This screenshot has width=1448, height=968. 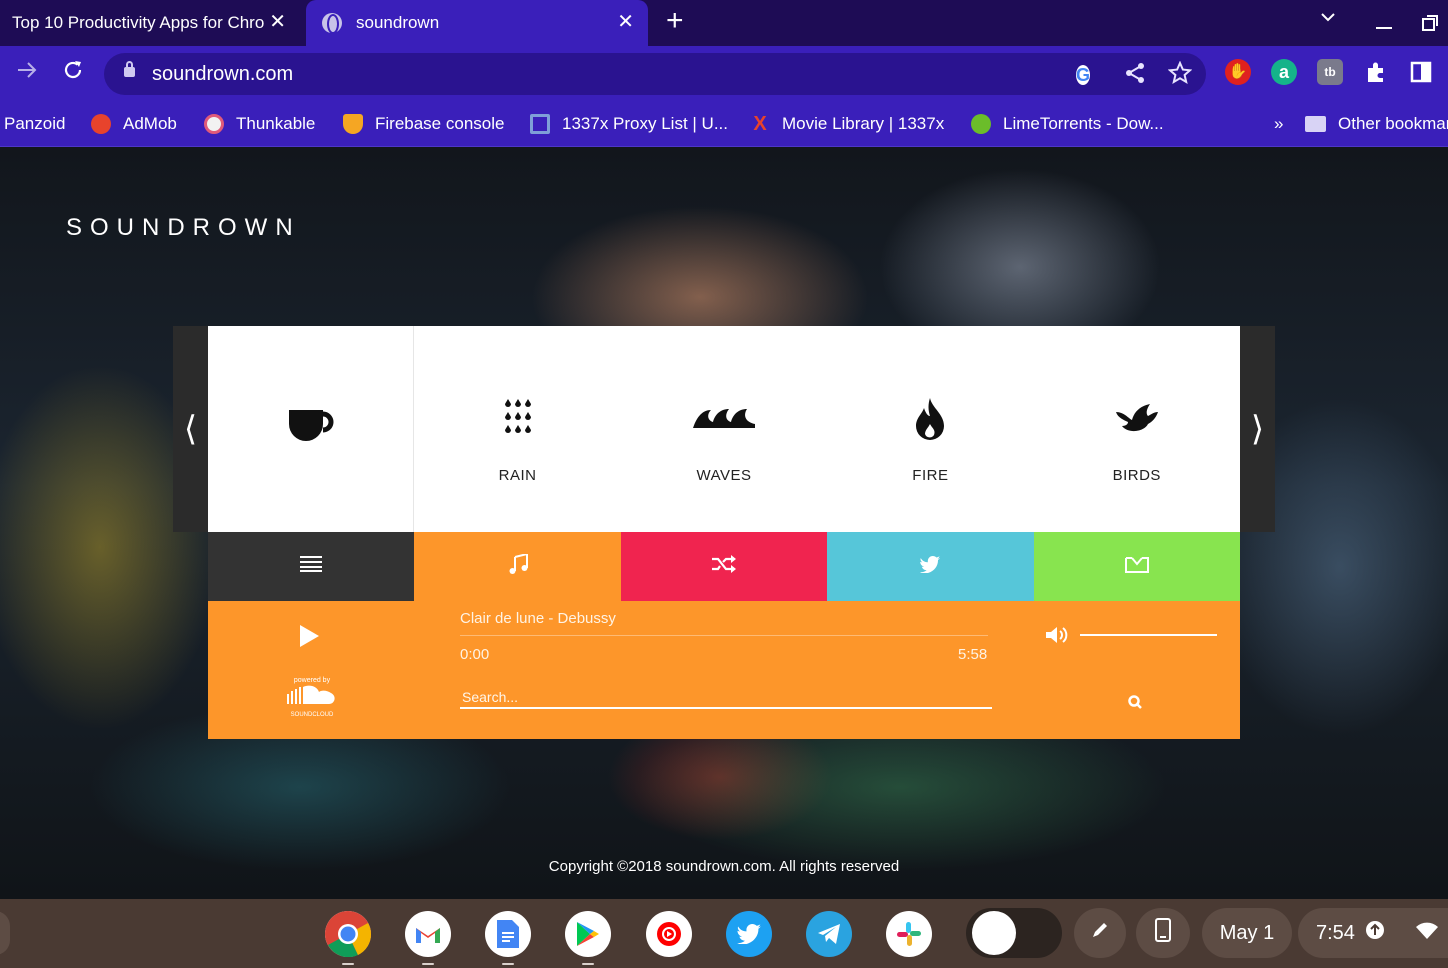 What do you see at coordinates (150, 23) in the screenshot?
I see `tab-productivity-apps: Top 10 Productivity Apps for Chrome ✕` at bounding box center [150, 23].